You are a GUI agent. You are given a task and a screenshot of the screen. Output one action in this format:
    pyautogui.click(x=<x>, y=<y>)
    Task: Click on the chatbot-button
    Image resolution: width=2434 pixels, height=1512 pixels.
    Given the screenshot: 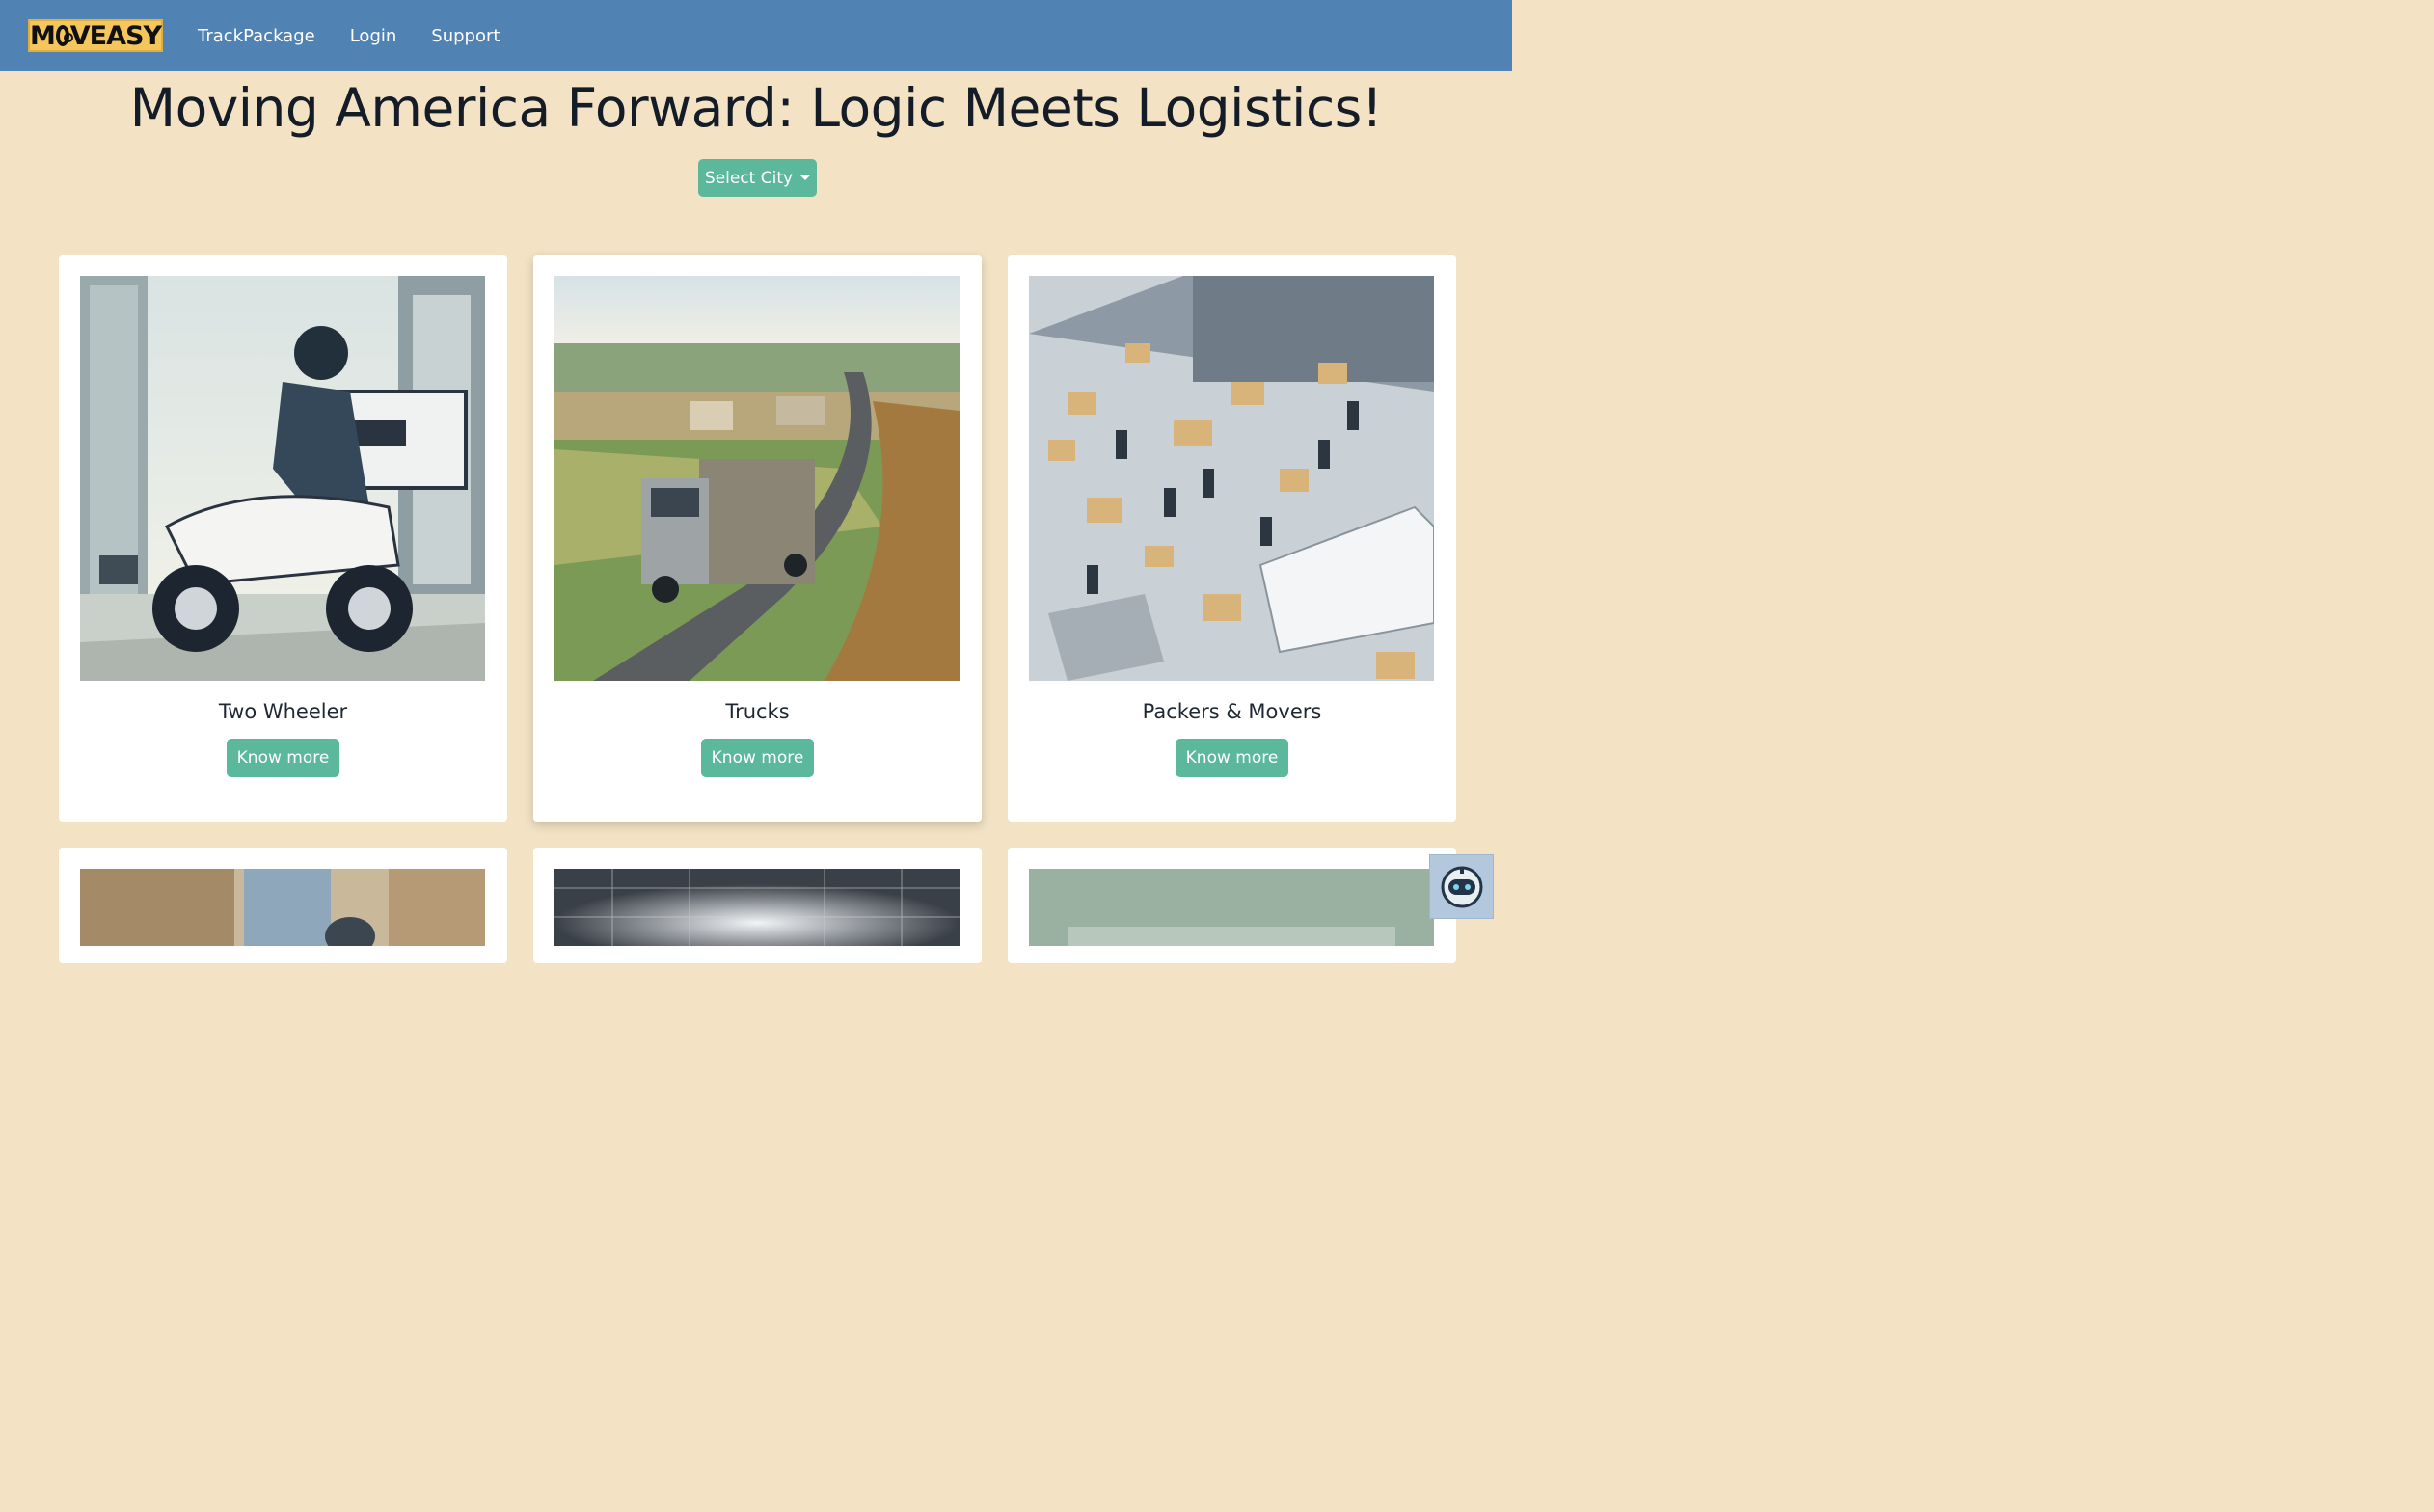 What is the action you would take?
    pyautogui.click(x=1461, y=886)
    